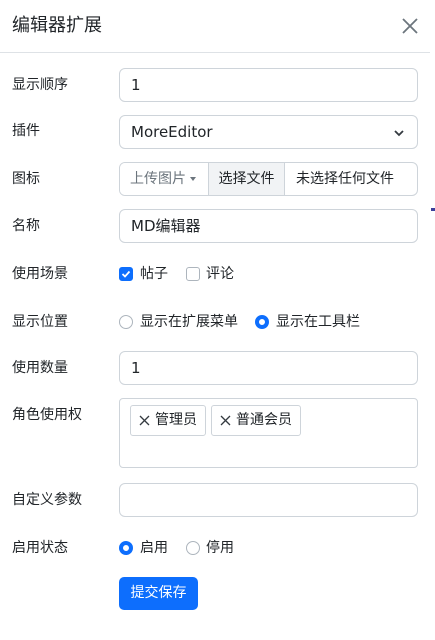  I want to click on display-position-label: 显示位置, so click(40, 322).